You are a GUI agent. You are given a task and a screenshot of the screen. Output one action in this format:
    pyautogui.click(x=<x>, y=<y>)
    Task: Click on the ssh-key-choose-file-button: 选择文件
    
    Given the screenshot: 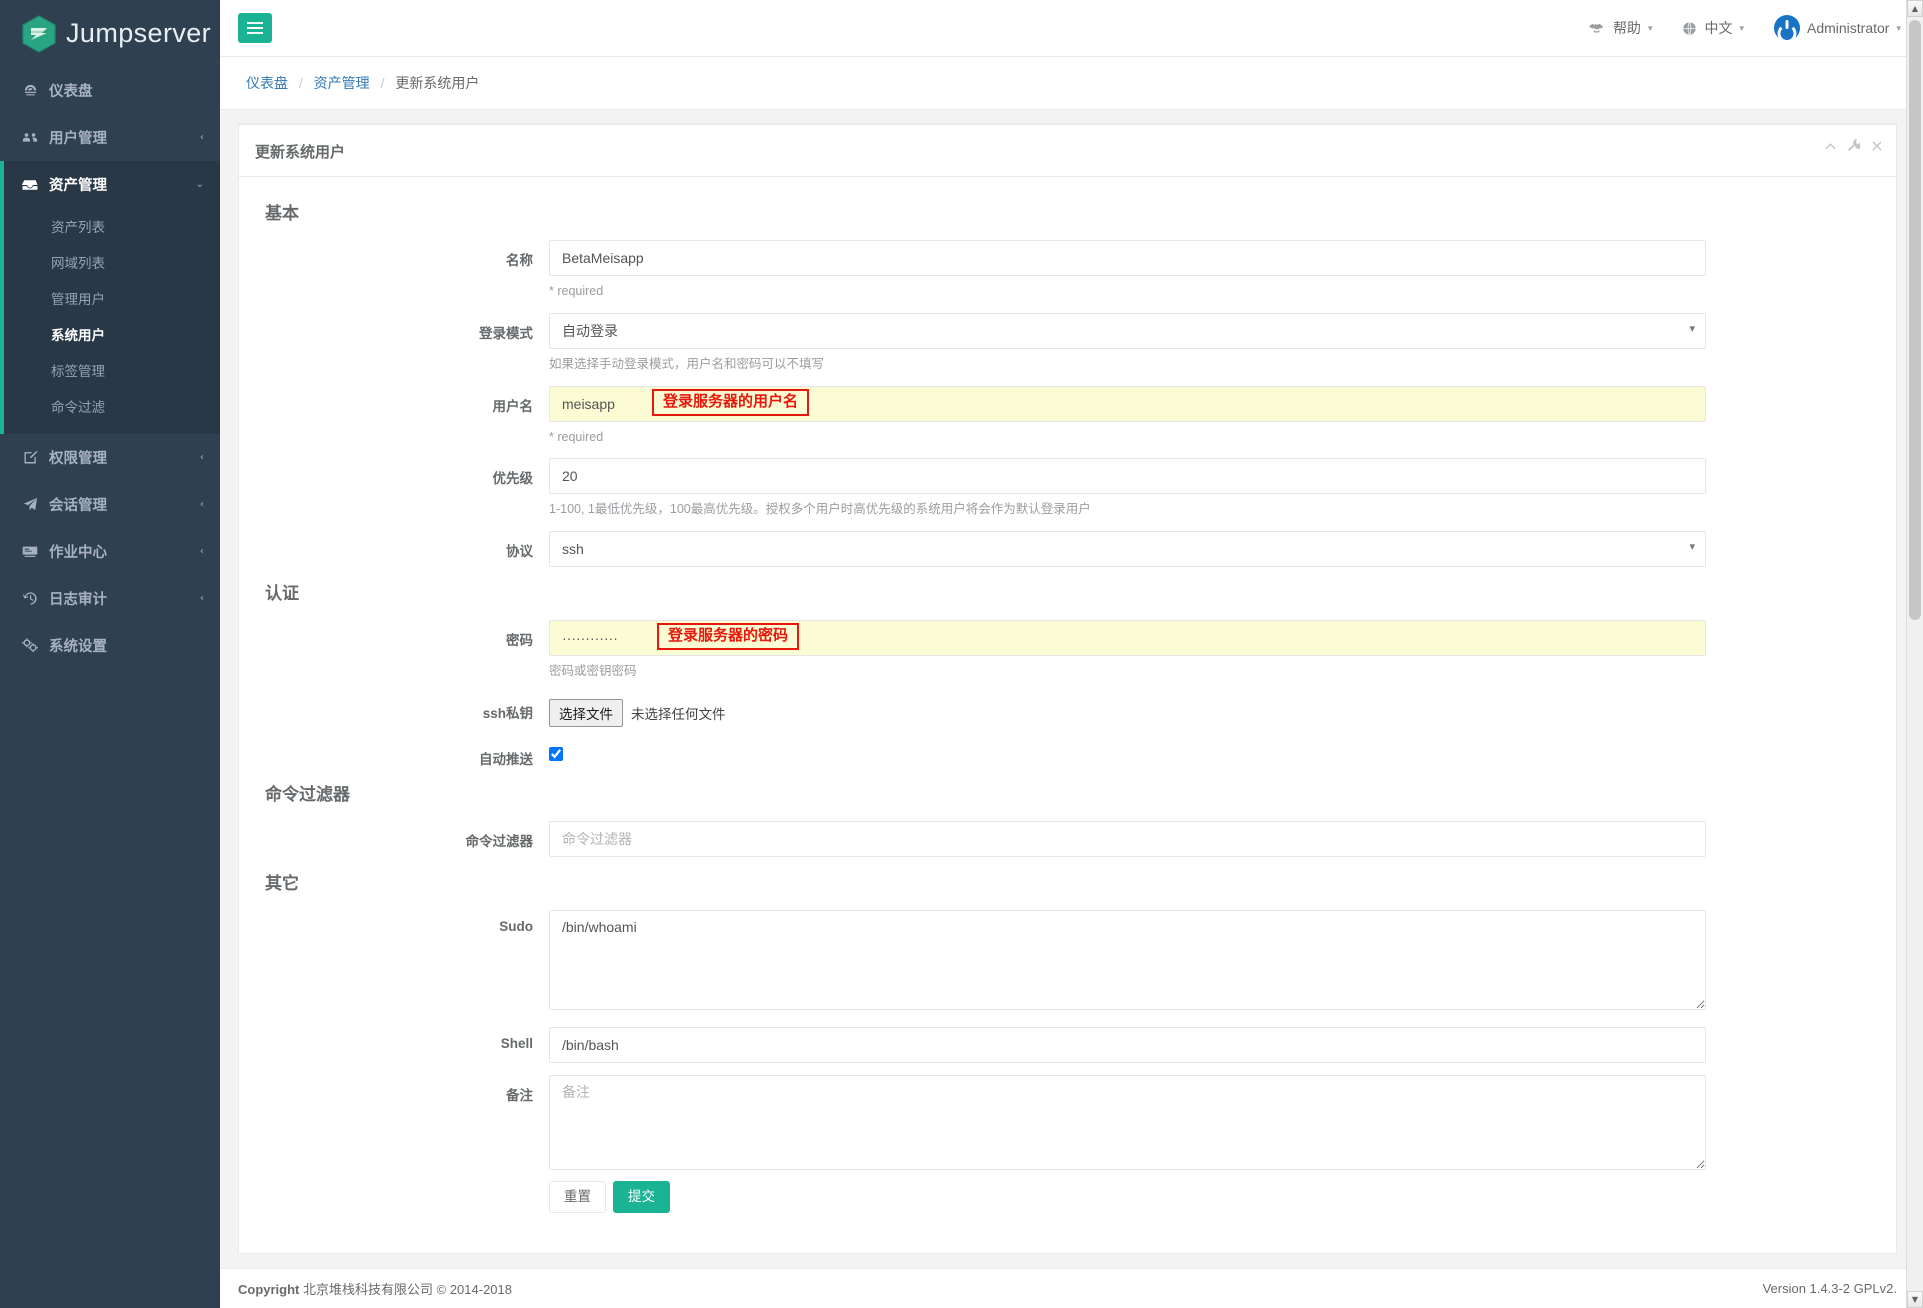 What is the action you would take?
    pyautogui.click(x=586, y=712)
    